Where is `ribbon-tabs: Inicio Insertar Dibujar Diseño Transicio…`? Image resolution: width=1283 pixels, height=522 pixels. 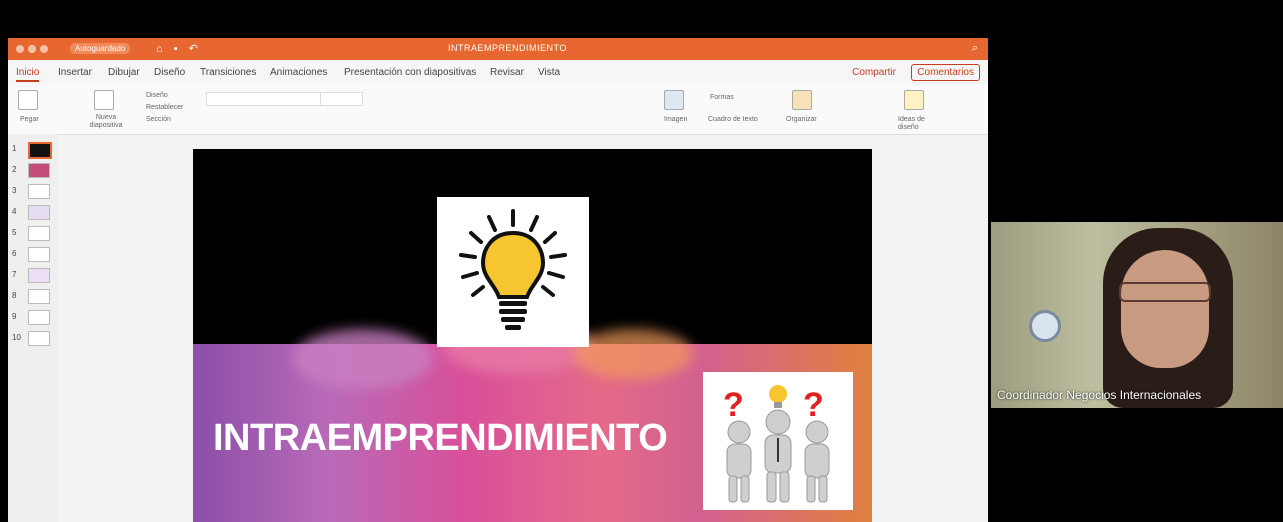
ribbon-tabs: Inicio Insertar Dibujar Diseño Transicio… is located at coordinates (498, 72).